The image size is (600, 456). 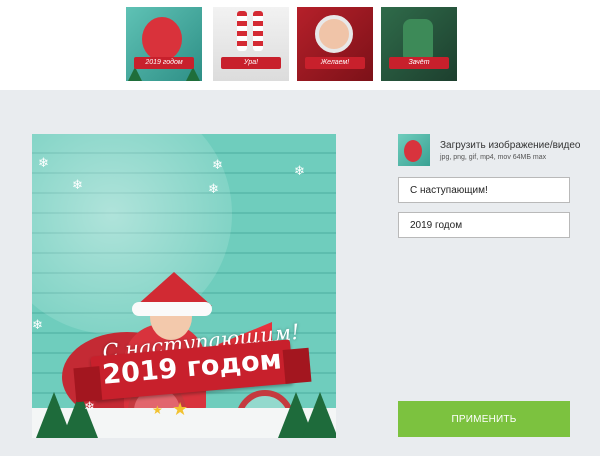 What do you see at coordinates (174, 289) in the screenshot?
I see `santa-hat-icon` at bounding box center [174, 289].